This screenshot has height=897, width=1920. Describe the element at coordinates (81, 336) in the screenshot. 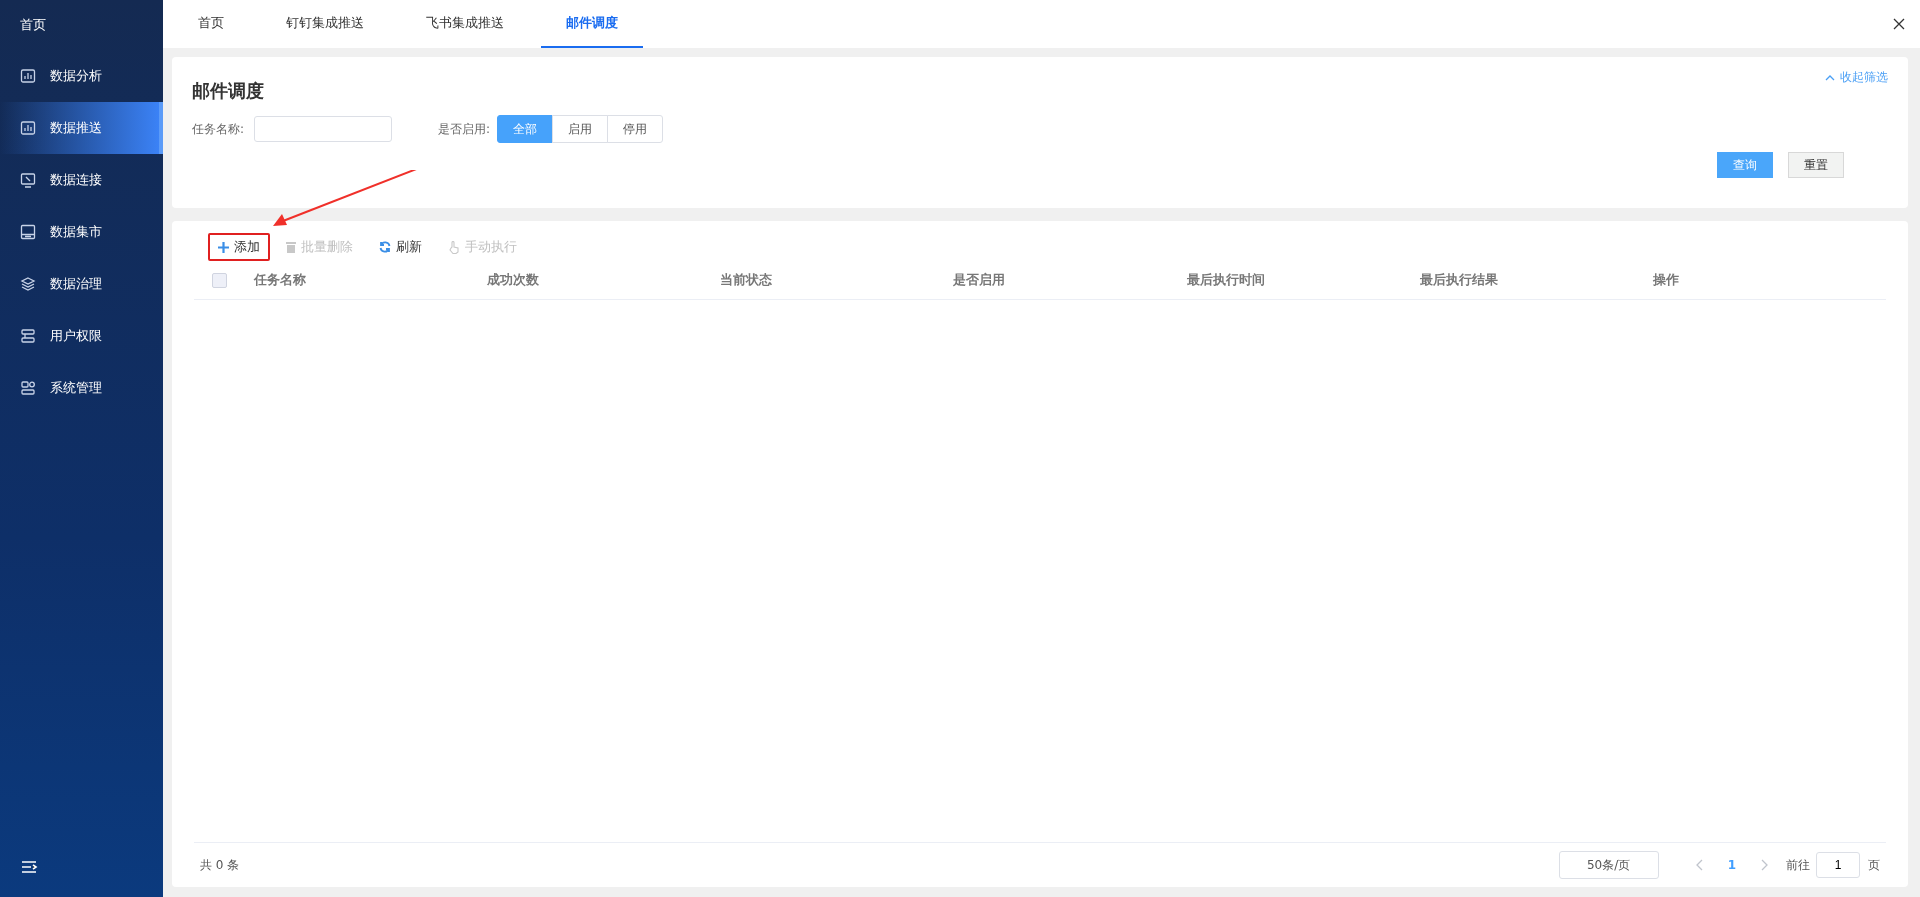

I see `sidebar-item: 用户权限` at that location.